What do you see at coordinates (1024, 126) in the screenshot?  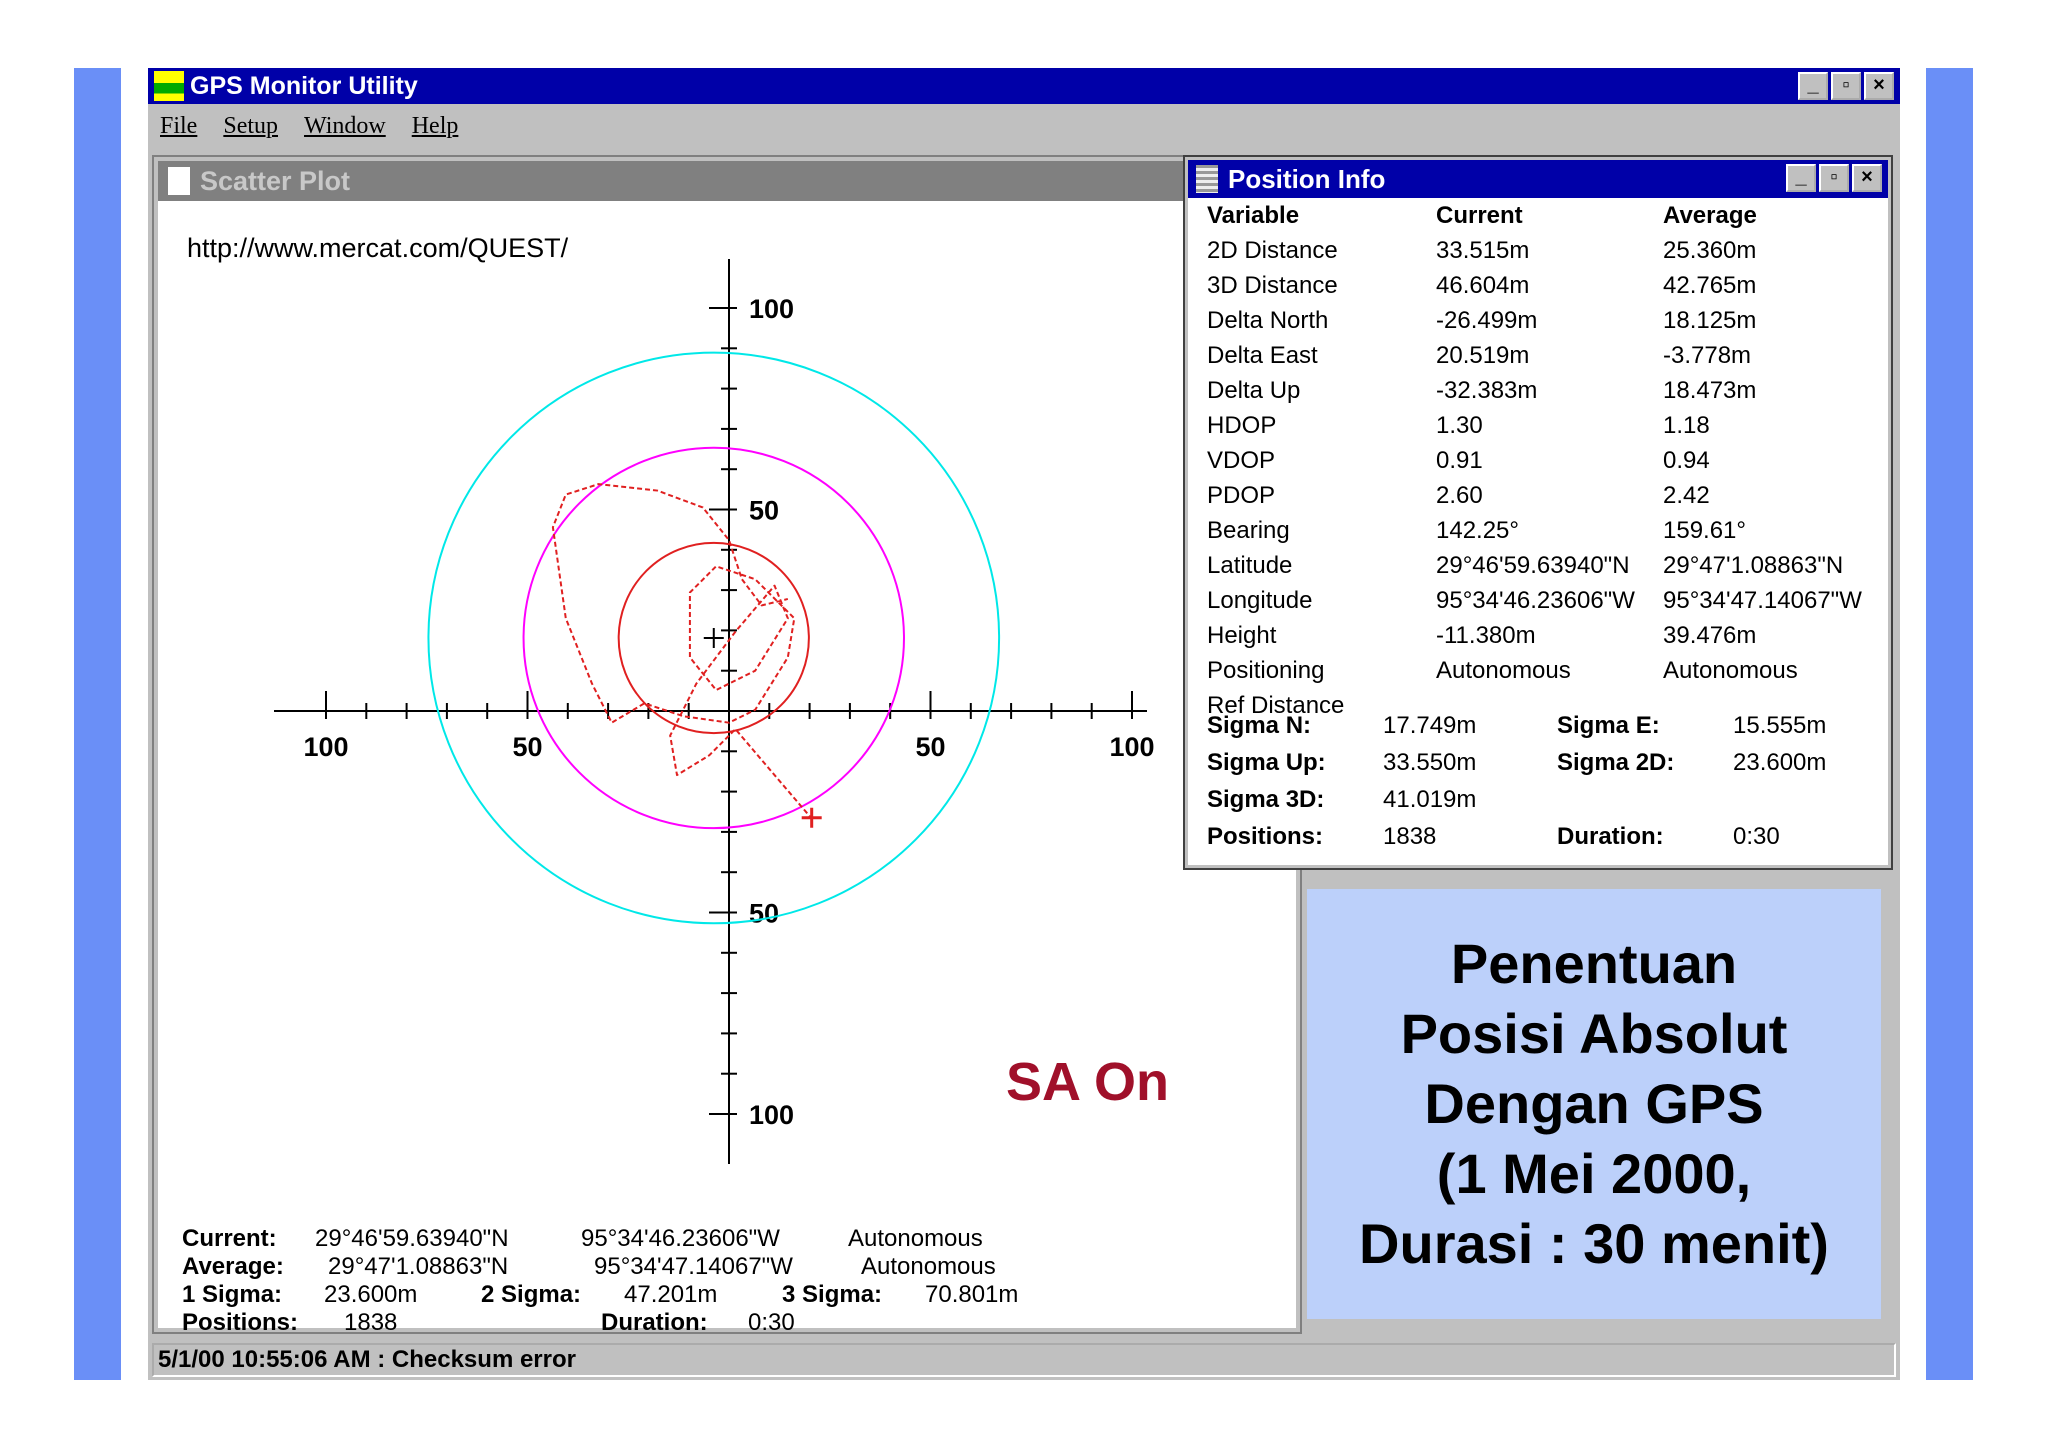 I see `menu-bar: File Setup Window Help` at bounding box center [1024, 126].